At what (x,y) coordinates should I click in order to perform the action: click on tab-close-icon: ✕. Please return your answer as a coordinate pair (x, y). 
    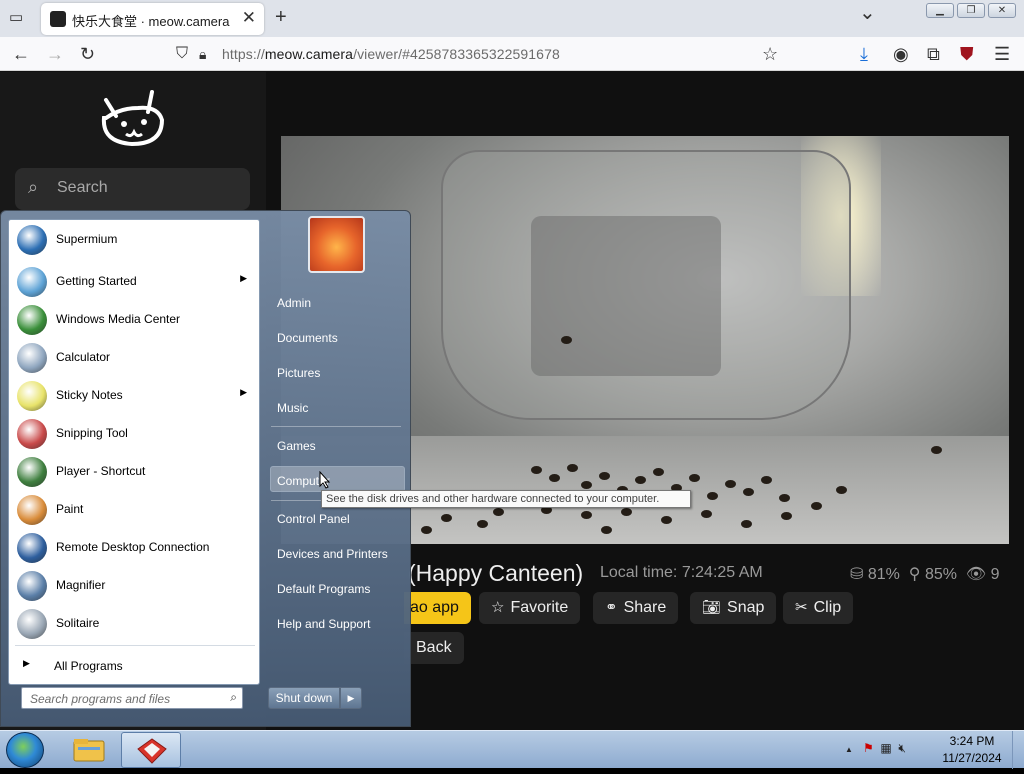
    Looking at the image, I should click on (249, 18).